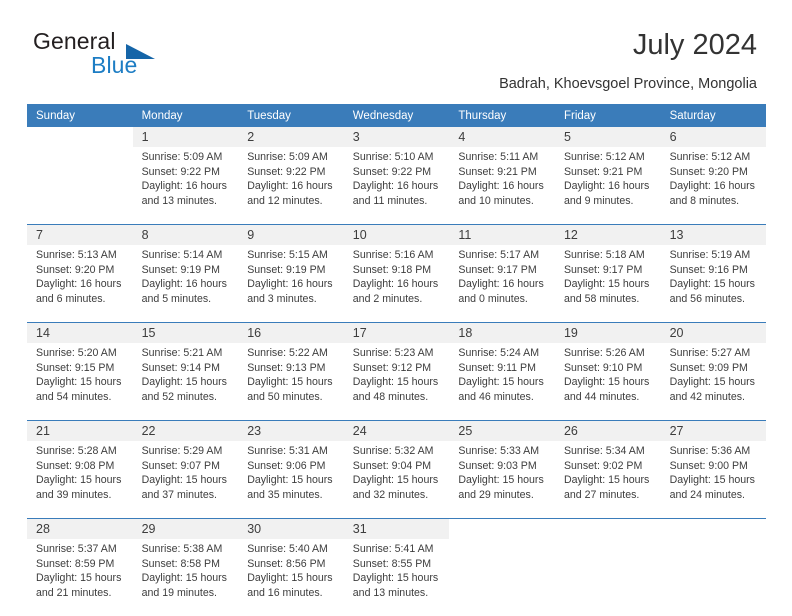  What do you see at coordinates (185, 115) in the screenshot?
I see `weekday-header-monday: Monday` at bounding box center [185, 115].